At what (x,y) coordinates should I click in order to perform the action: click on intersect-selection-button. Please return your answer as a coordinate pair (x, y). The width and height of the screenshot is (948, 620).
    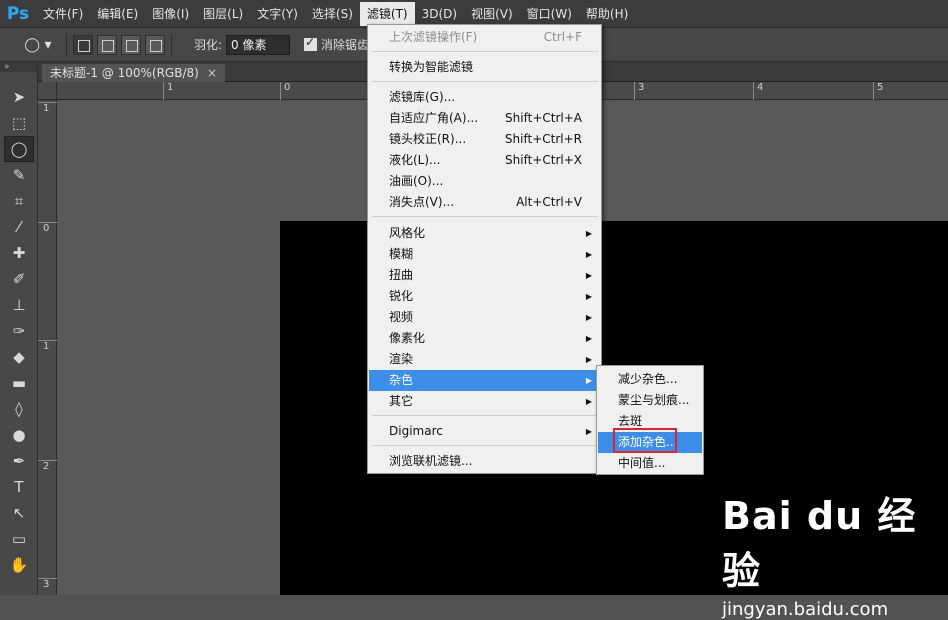
    Looking at the image, I should click on (155, 44).